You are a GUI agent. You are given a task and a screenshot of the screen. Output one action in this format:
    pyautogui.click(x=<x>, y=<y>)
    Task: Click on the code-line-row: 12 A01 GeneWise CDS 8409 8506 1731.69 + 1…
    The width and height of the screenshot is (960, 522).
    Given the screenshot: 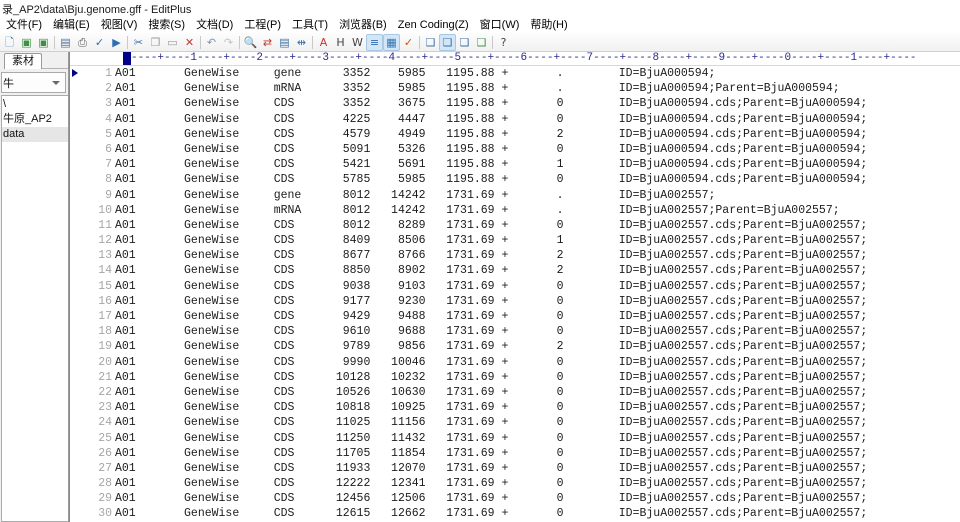 What is the action you would take?
    pyautogui.click(x=520, y=240)
    